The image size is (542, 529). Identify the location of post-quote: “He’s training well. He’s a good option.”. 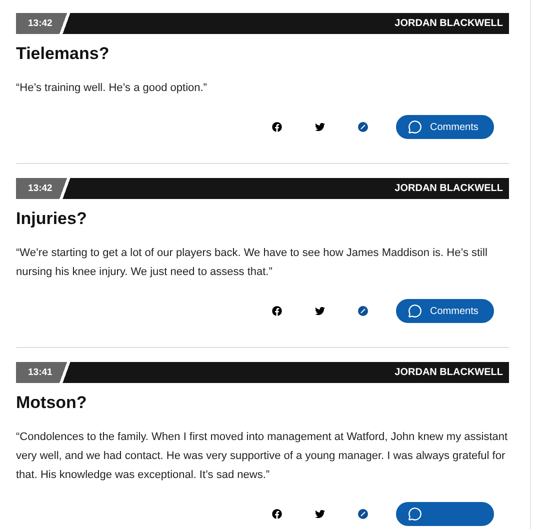
(112, 88).